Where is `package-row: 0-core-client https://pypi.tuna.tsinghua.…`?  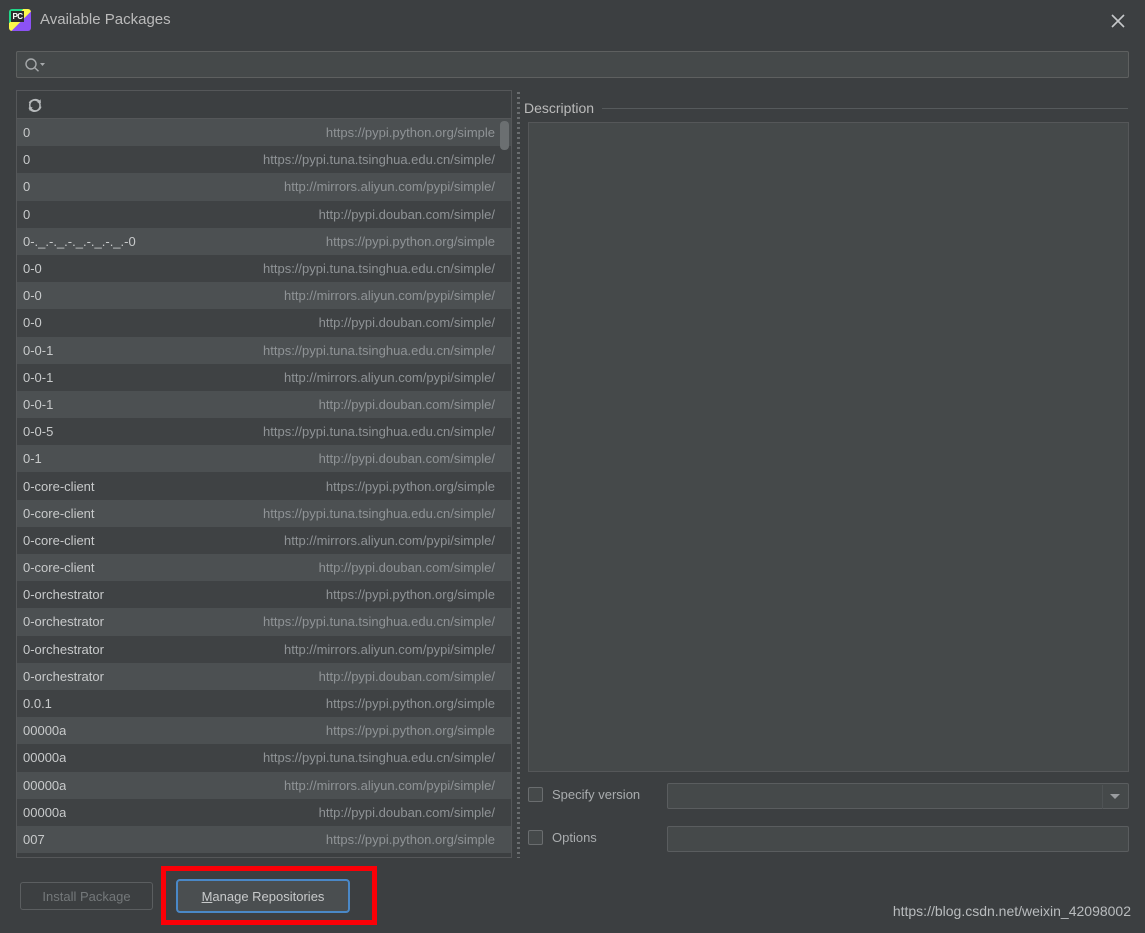 package-row: 0-core-client https://pypi.tuna.tsinghua.… is located at coordinates (264, 513).